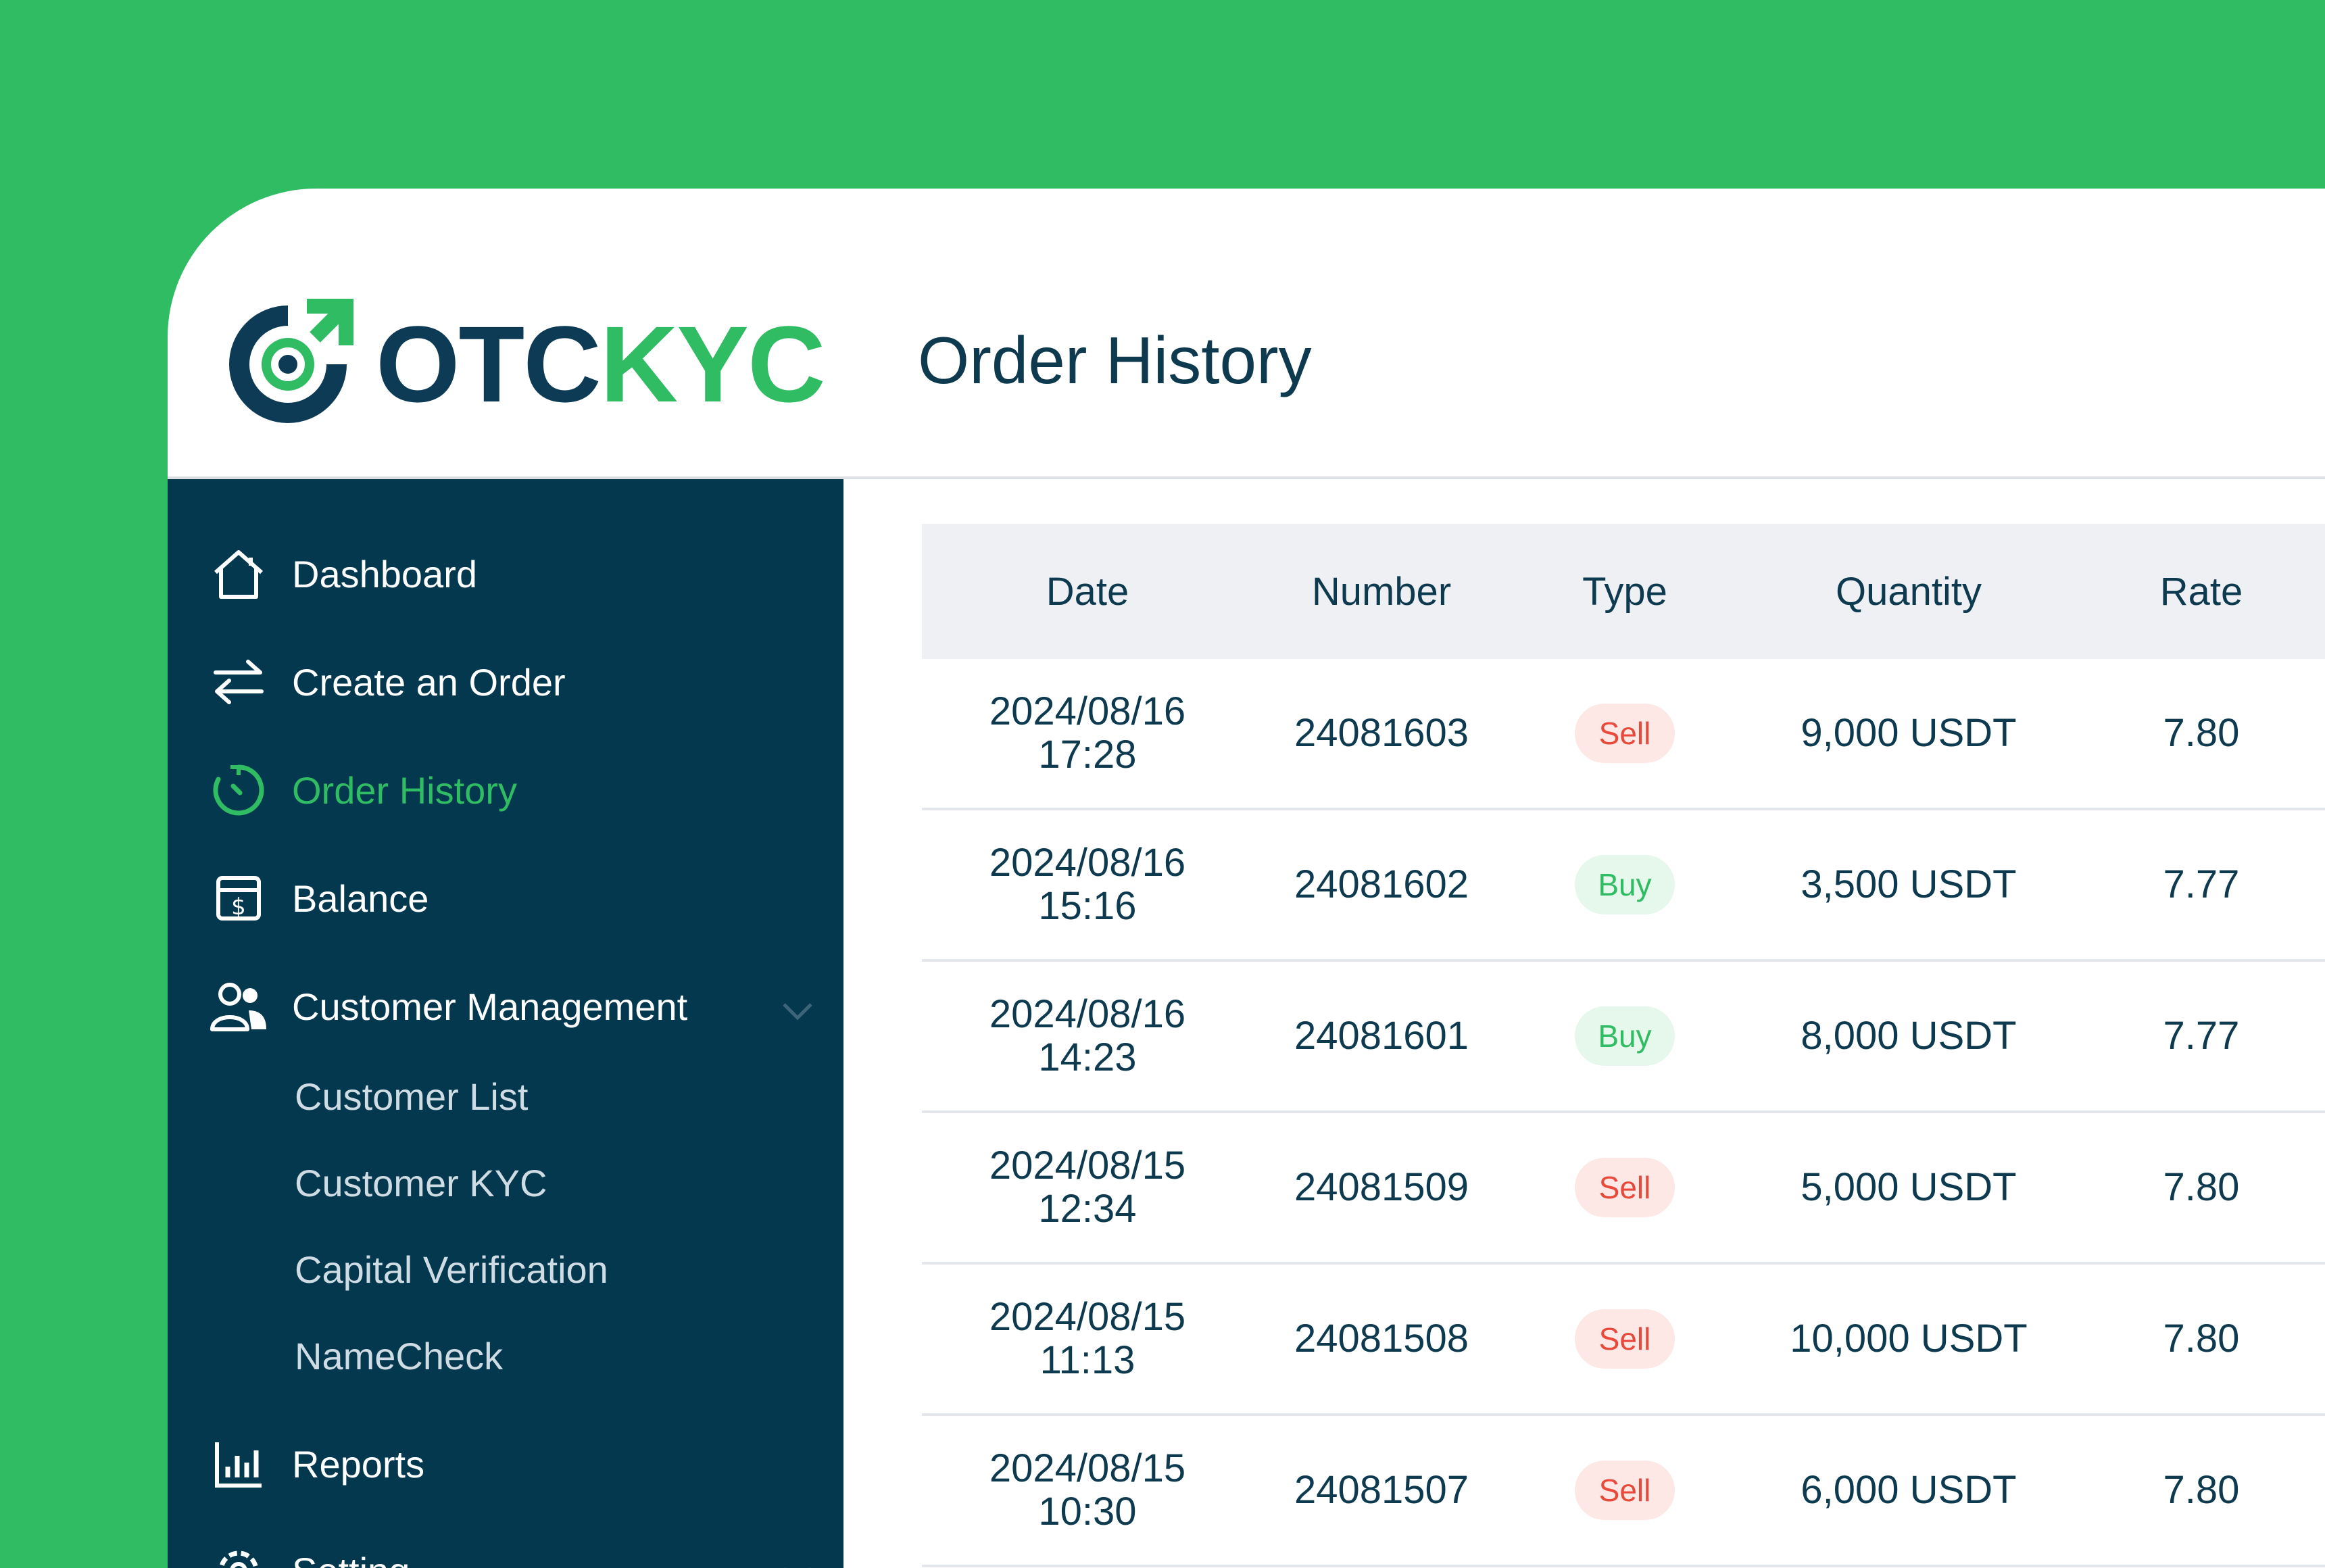 This screenshot has height=1568, width=2325. Describe the element at coordinates (411, 1096) in the screenshot. I see `sidebar-subitem-customer-list: Customer List` at that location.